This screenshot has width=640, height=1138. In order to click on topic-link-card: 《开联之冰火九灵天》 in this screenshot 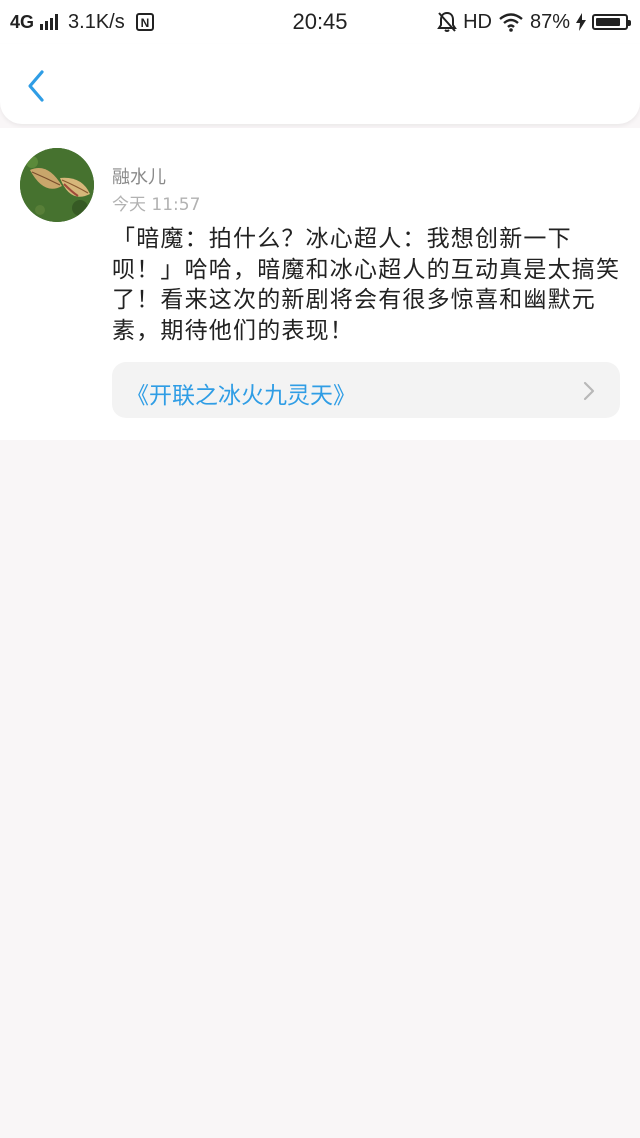, I will do `click(366, 390)`.